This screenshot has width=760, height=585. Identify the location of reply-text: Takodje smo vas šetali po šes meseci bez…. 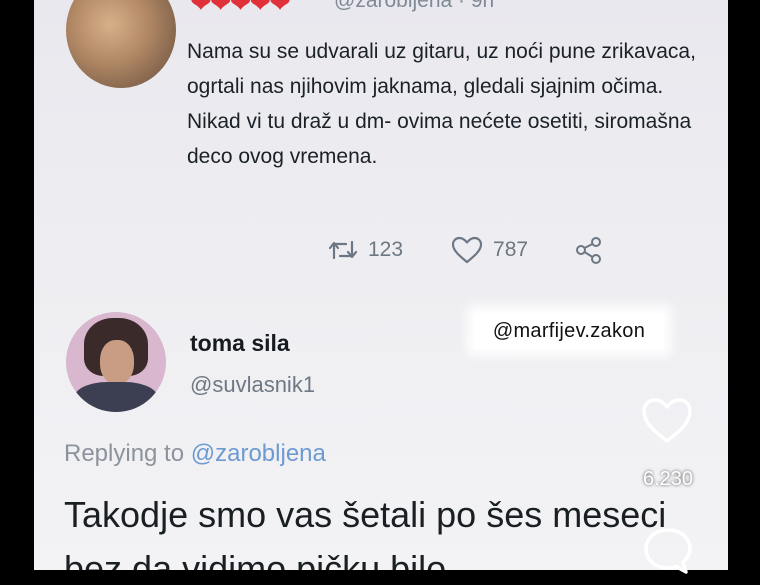
(365, 532).